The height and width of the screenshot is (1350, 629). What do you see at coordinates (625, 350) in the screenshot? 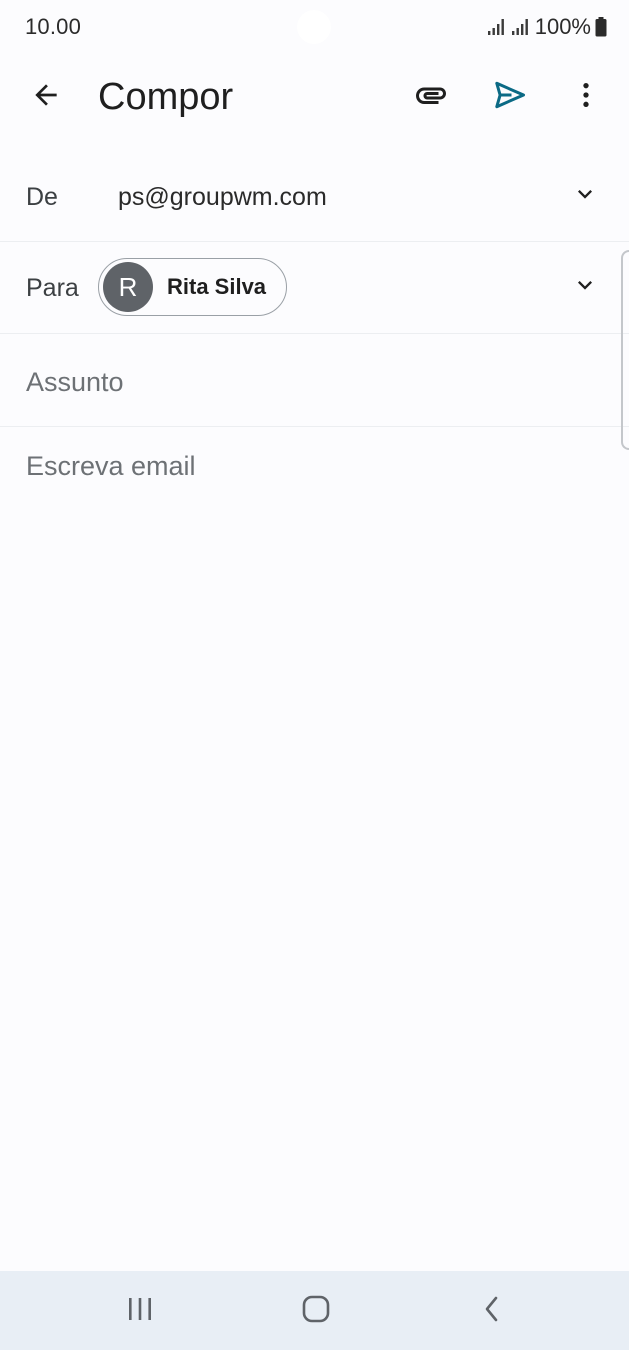
I see `edge-panel-handle` at bounding box center [625, 350].